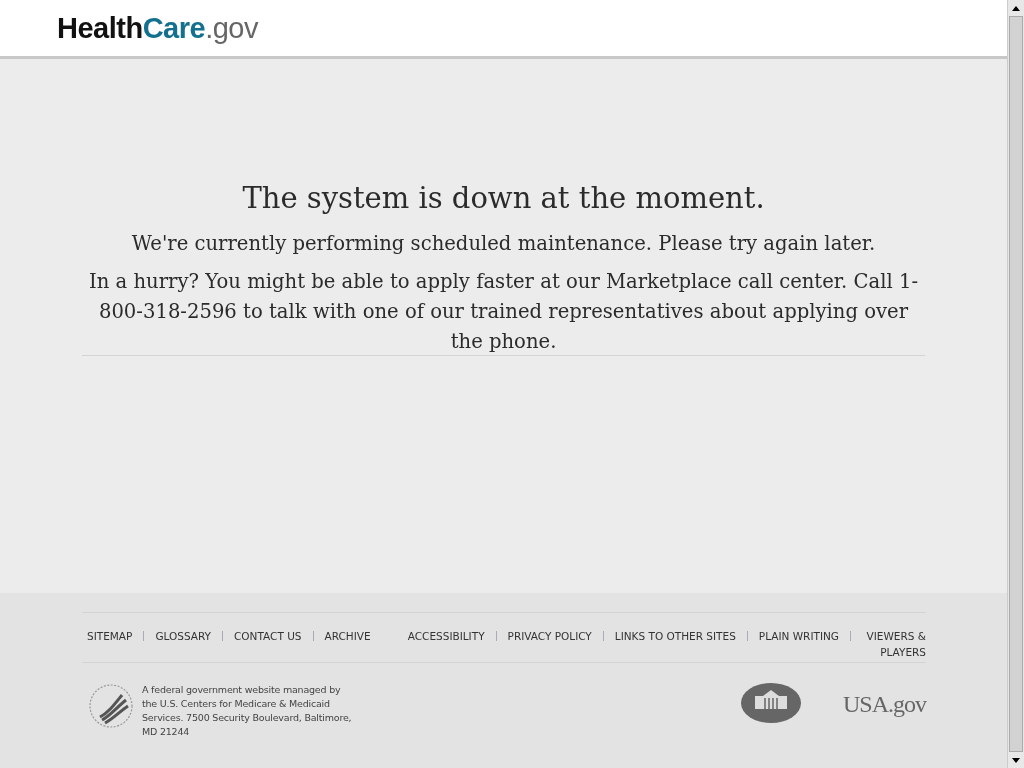 The image size is (1024, 768). What do you see at coordinates (347, 636) in the screenshot?
I see `footer-link: ARCHIVE` at bounding box center [347, 636].